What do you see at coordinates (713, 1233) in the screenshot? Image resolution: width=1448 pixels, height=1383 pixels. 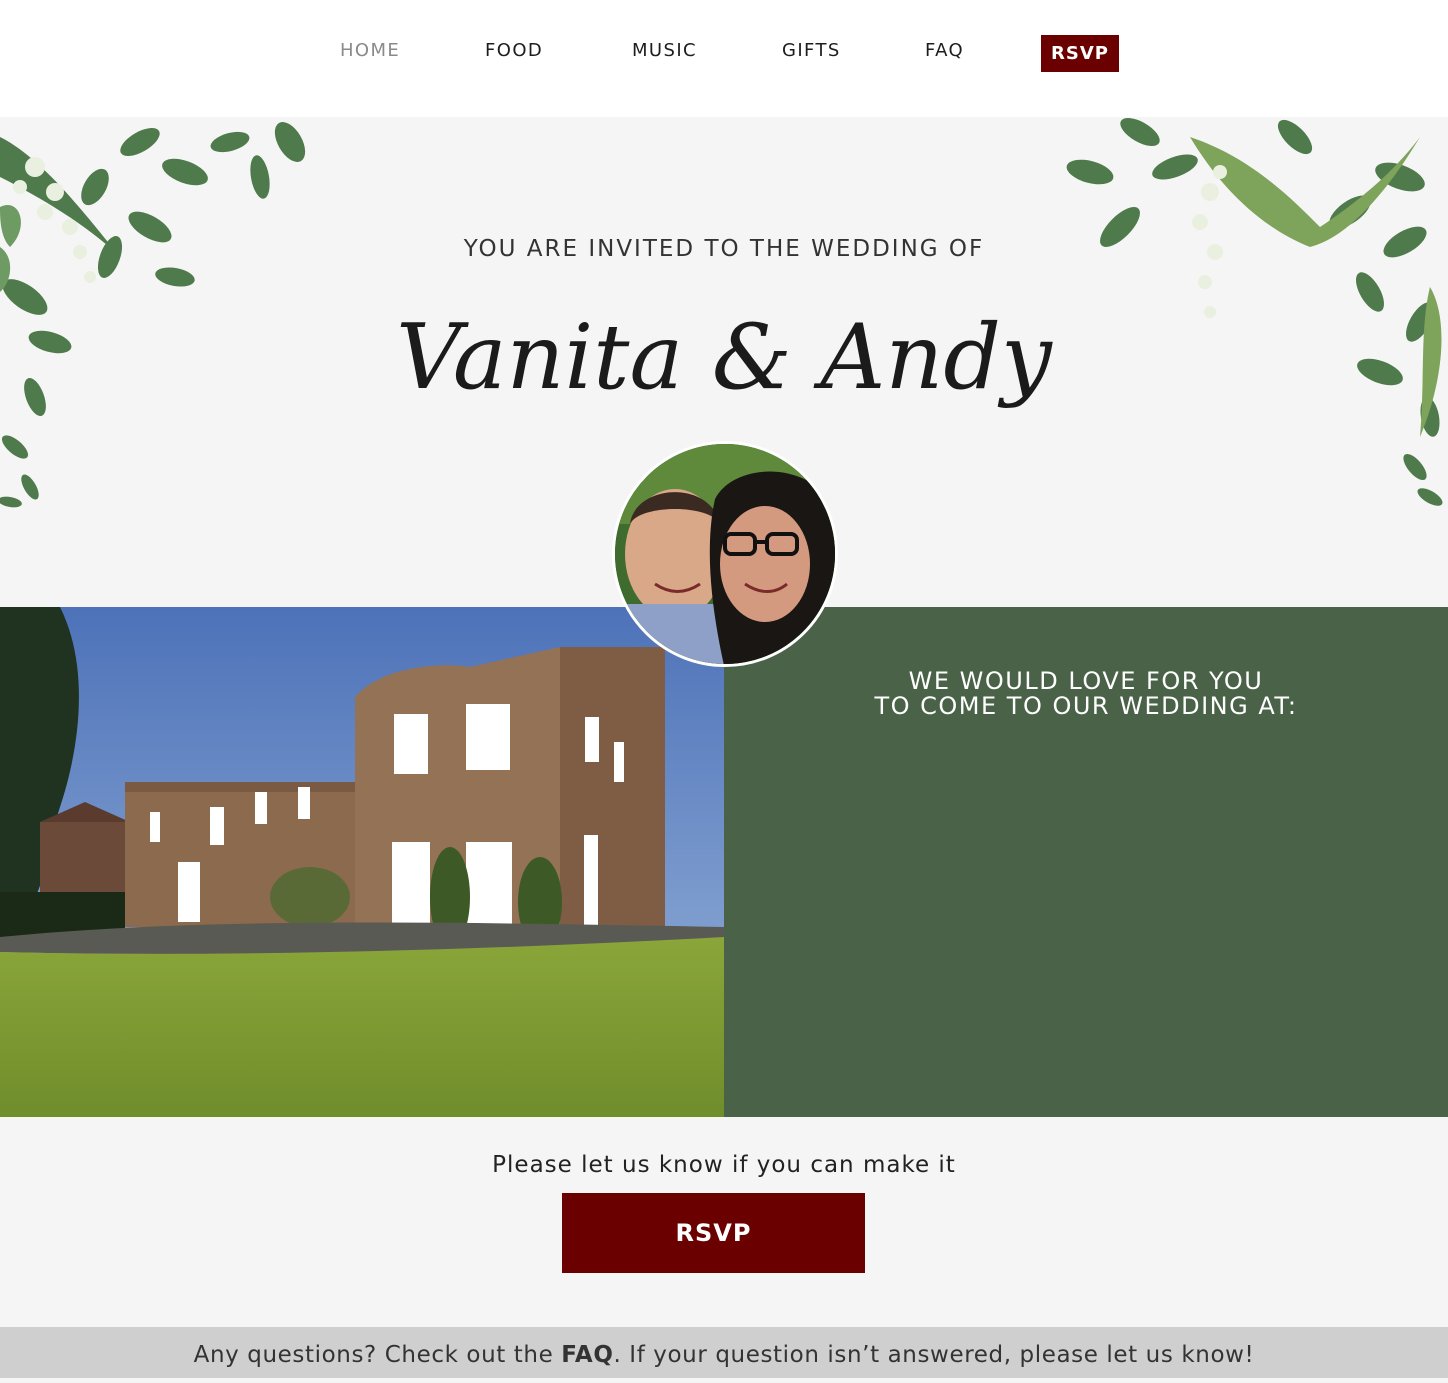 I see `rsvp-button: RSVP` at bounding box center [713, 1233].